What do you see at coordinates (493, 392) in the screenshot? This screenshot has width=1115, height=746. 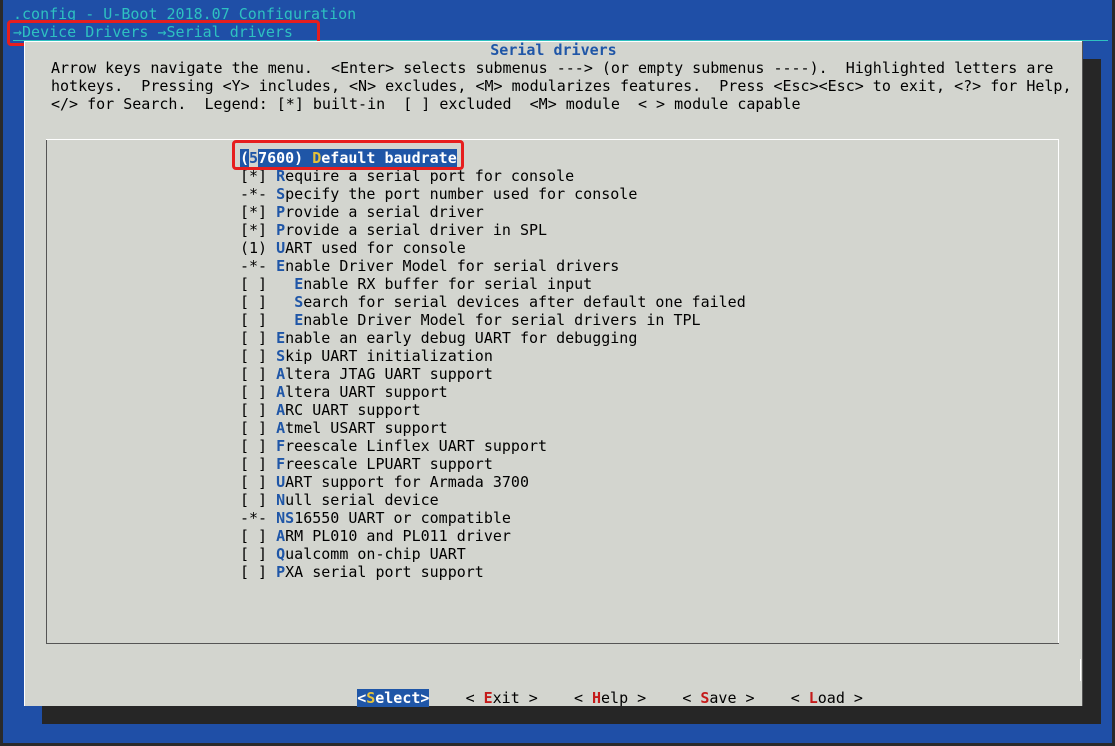 I see `menu-item: [ ] Altera UART support` at bounding box center [493, 392].